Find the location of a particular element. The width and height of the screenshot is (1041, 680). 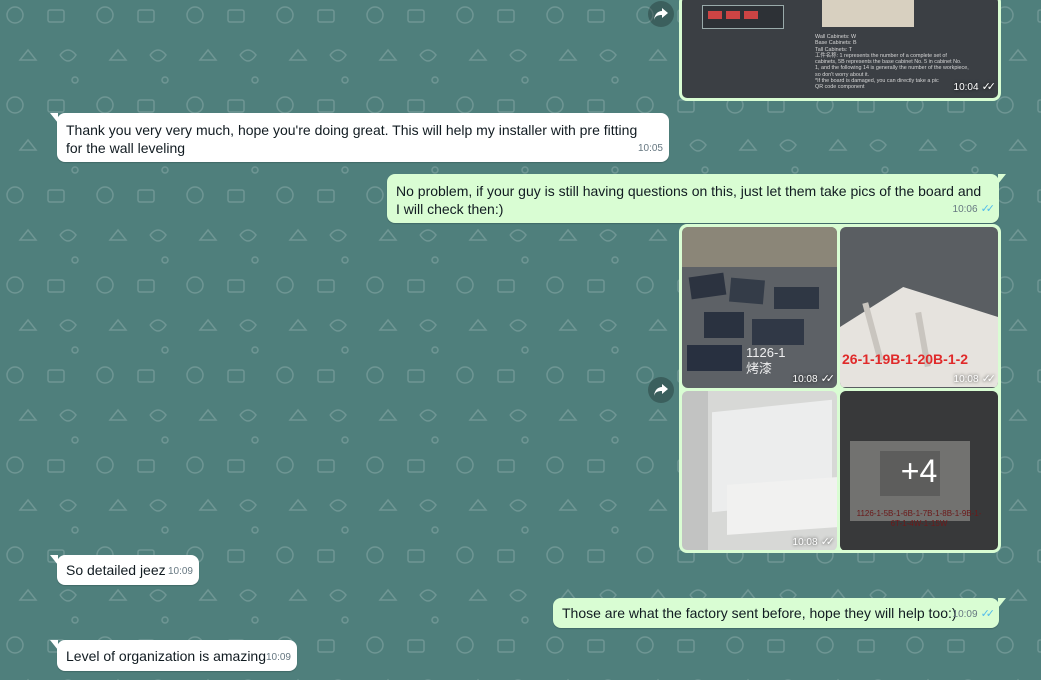

message-time: 10:04 ✓✓ is located at coordinates (975, 87).